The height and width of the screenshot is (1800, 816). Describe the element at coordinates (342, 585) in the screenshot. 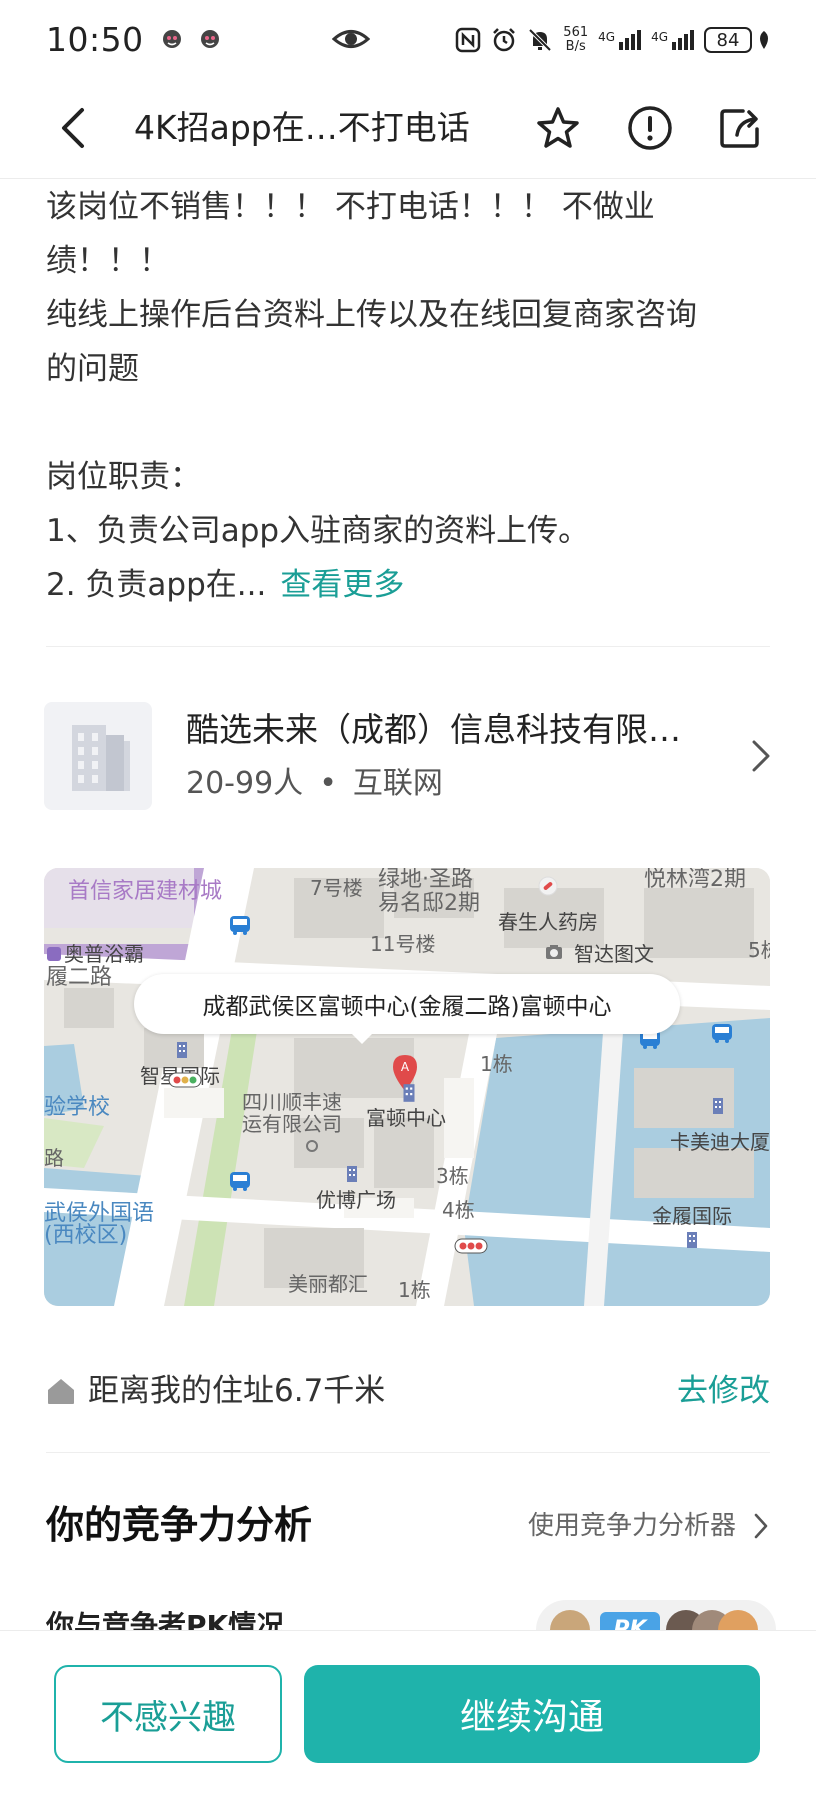

I see `see-more-link: 查看更多` at that location.